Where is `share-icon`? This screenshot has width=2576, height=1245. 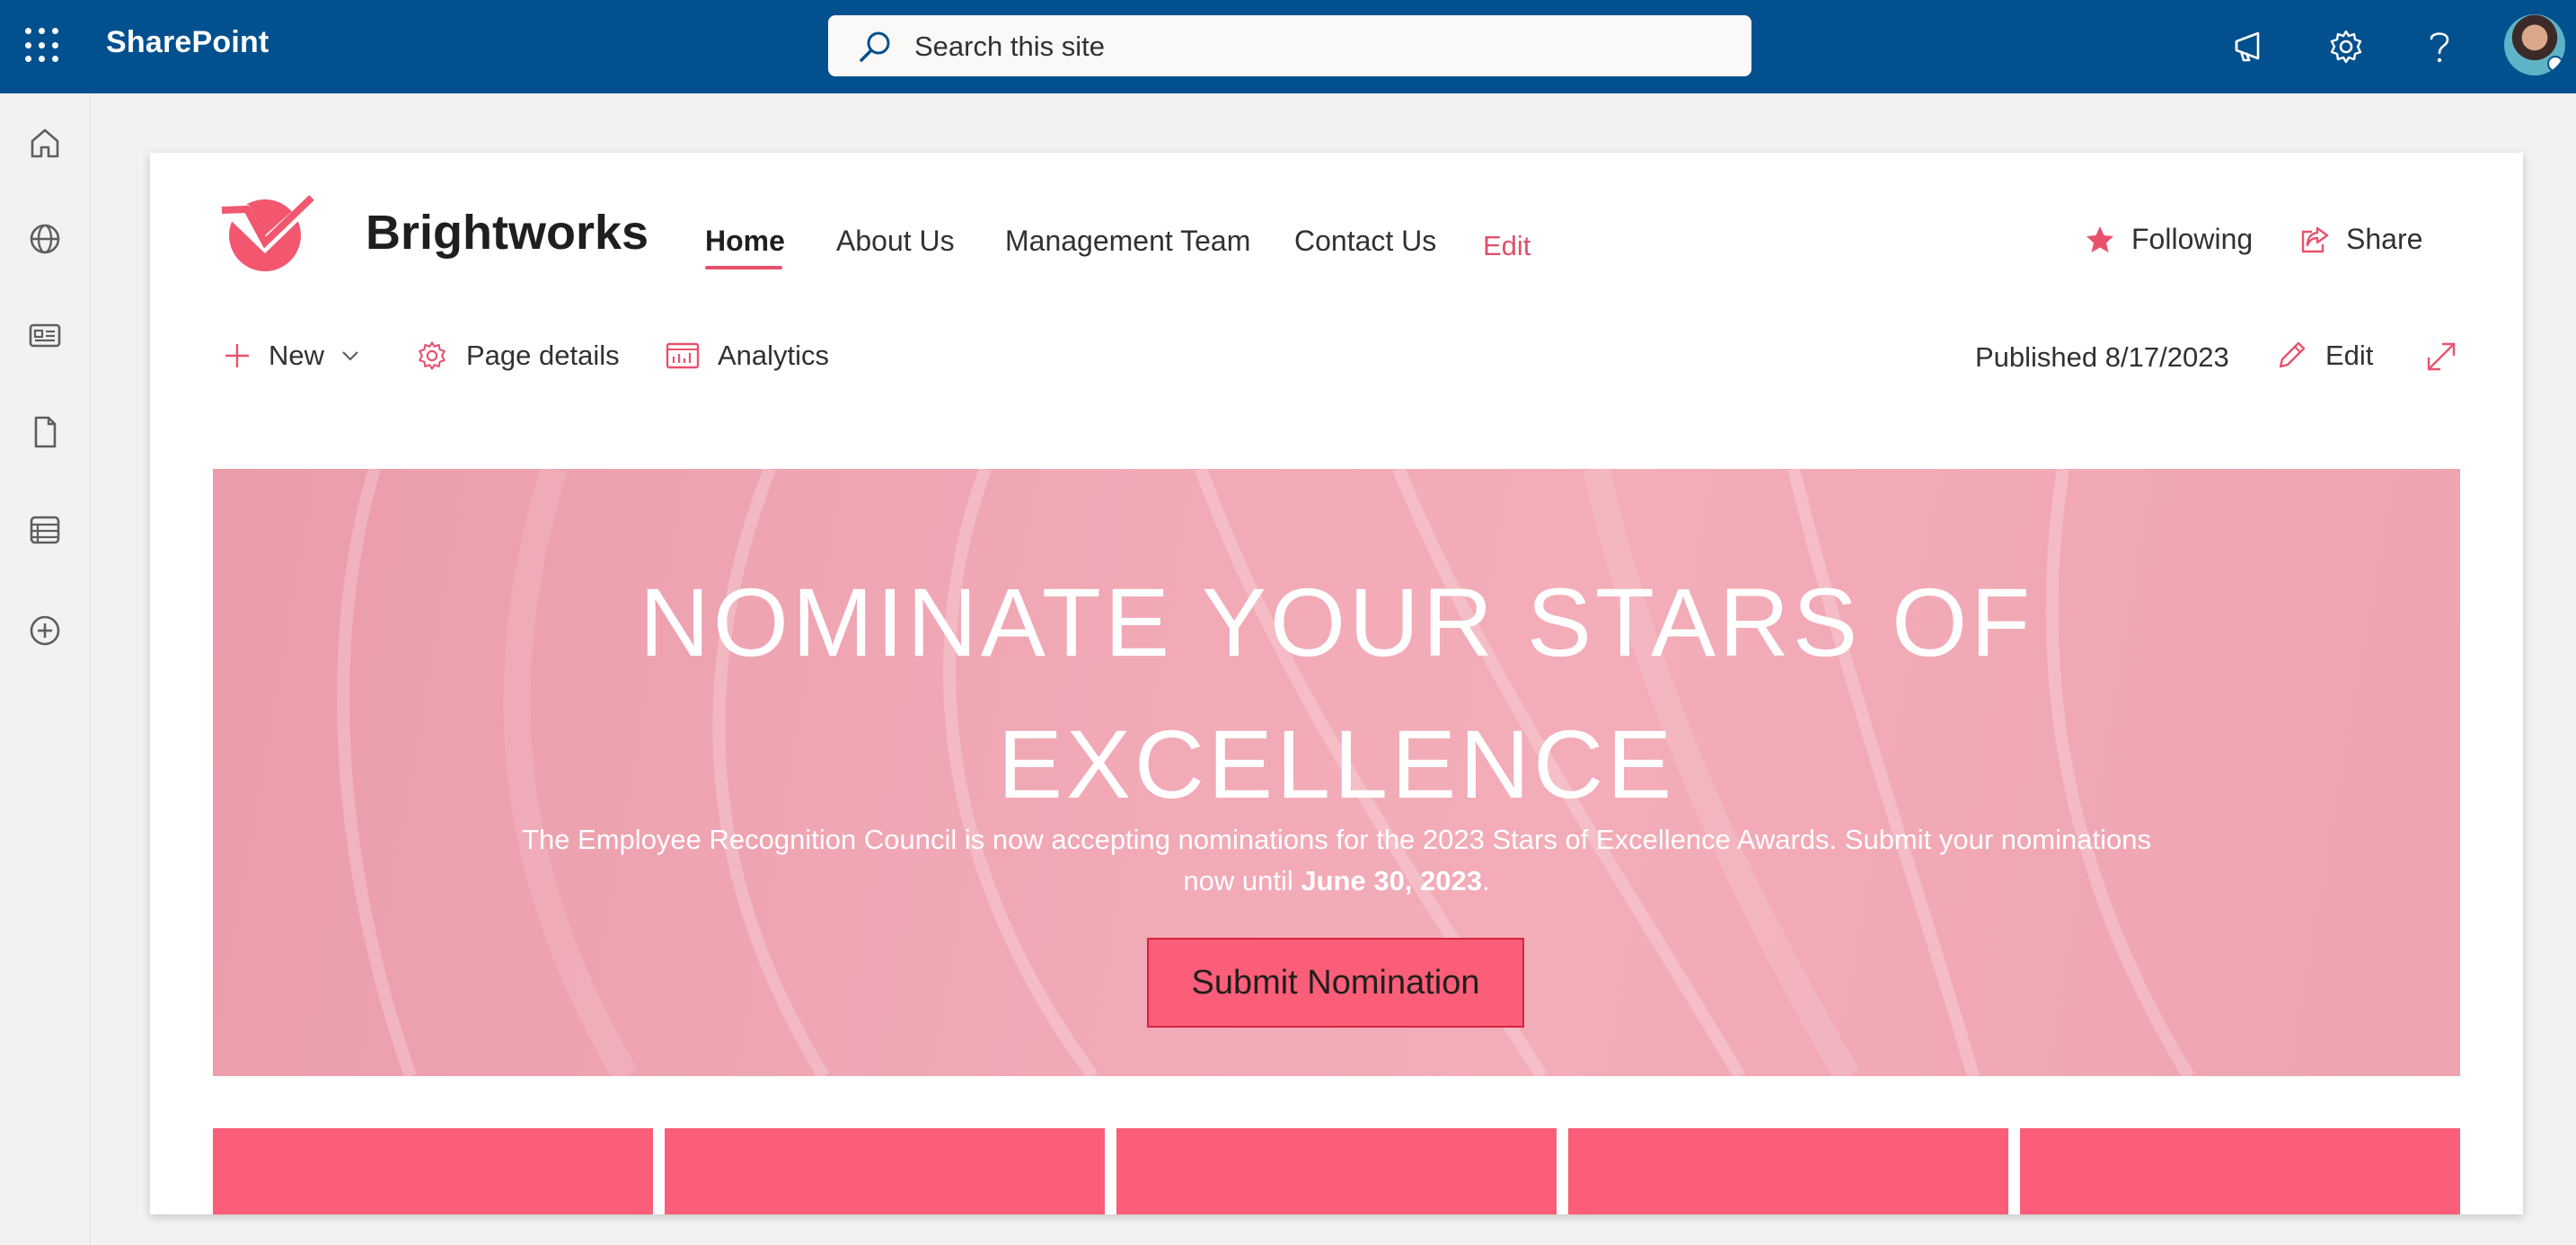
share-icon is located at coordinates (2315, 239).